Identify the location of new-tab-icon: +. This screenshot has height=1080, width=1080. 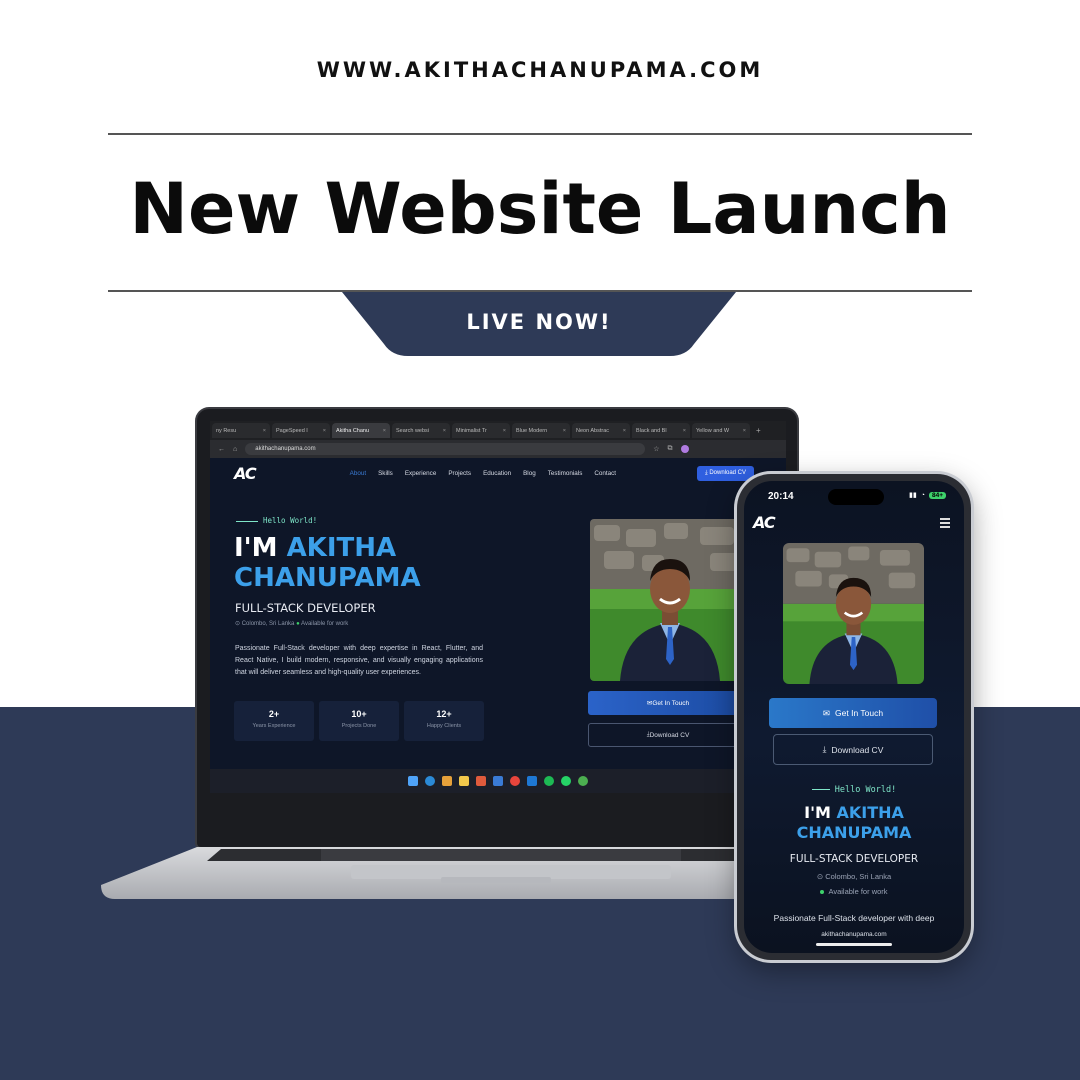
(758, 430).